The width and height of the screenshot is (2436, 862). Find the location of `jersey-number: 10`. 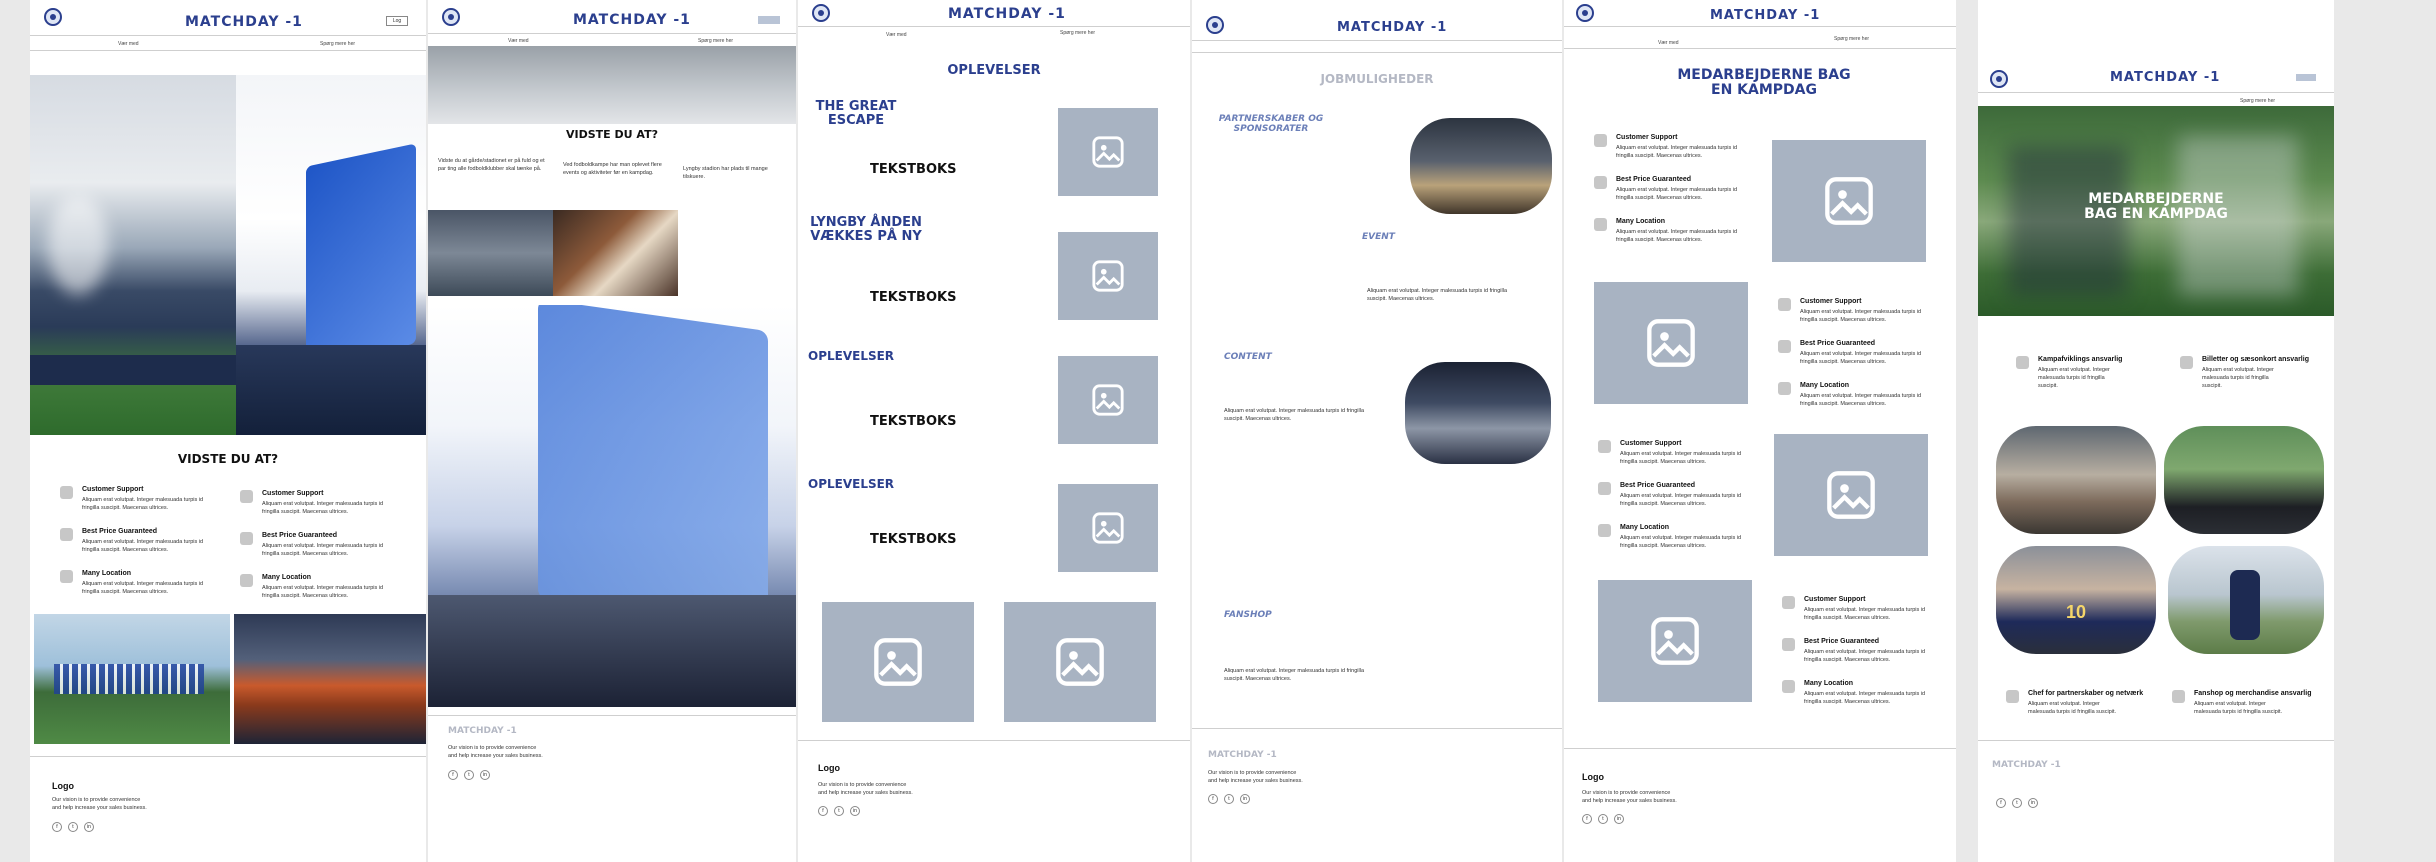

jersey-number: 10 is located at coordinates (2076, 612).